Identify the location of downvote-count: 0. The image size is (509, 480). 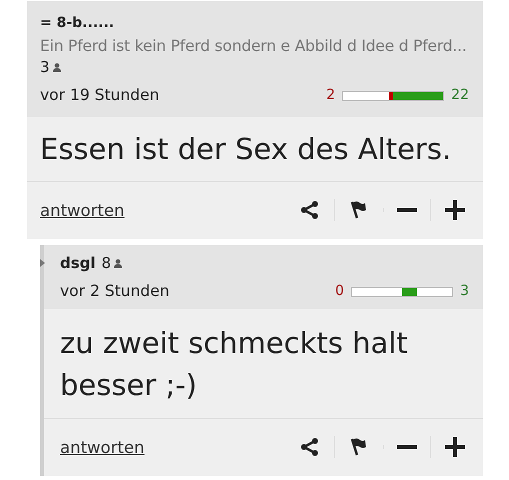
(339, 291).